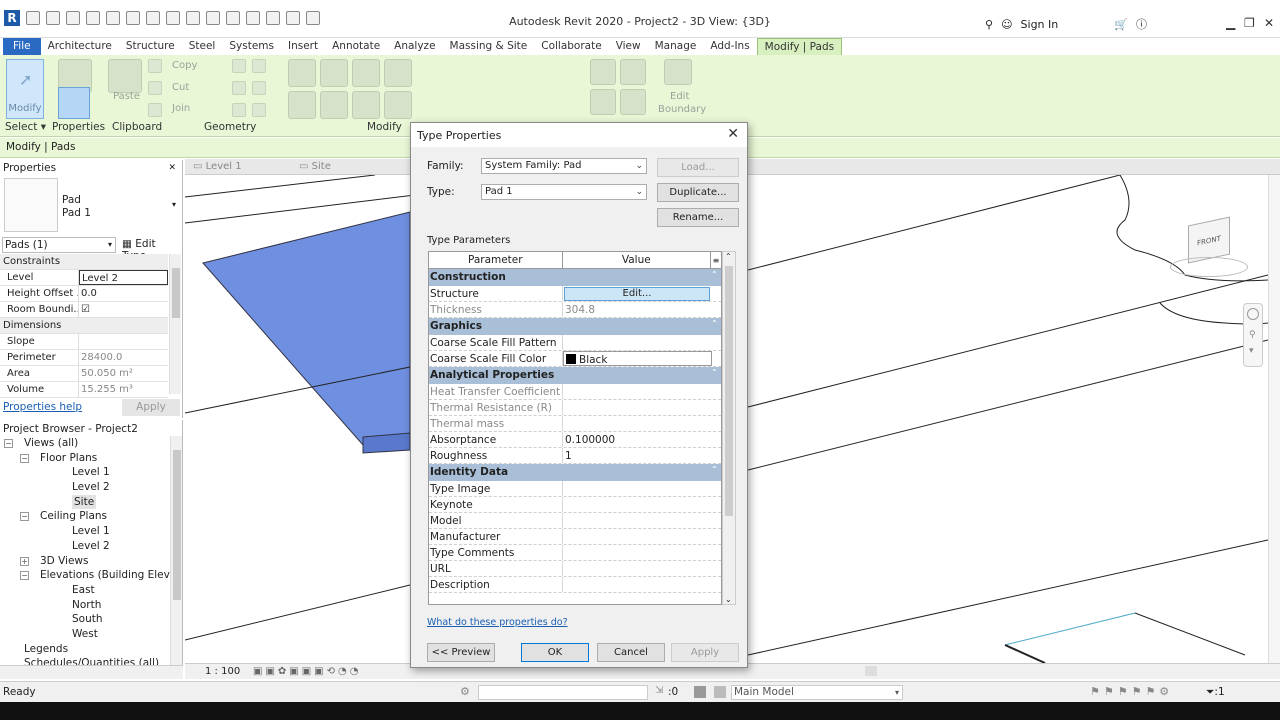 The width and height of the screenshot is (1280, 720). Describe the element at coordinates (85, 649) in the screenshot. I see `tree-node: Legends` at that location.